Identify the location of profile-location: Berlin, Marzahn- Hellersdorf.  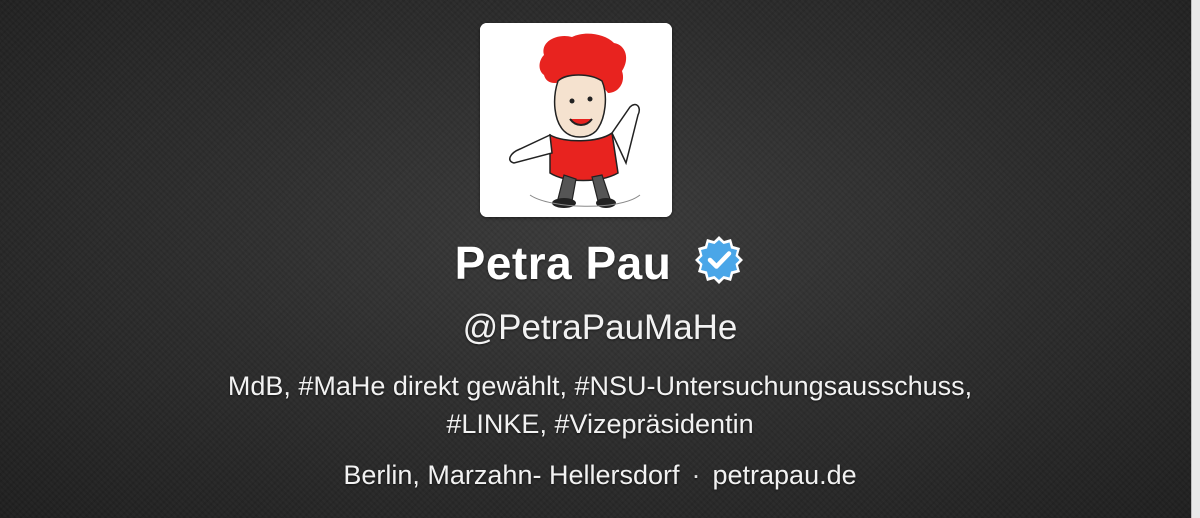
(511, 475).